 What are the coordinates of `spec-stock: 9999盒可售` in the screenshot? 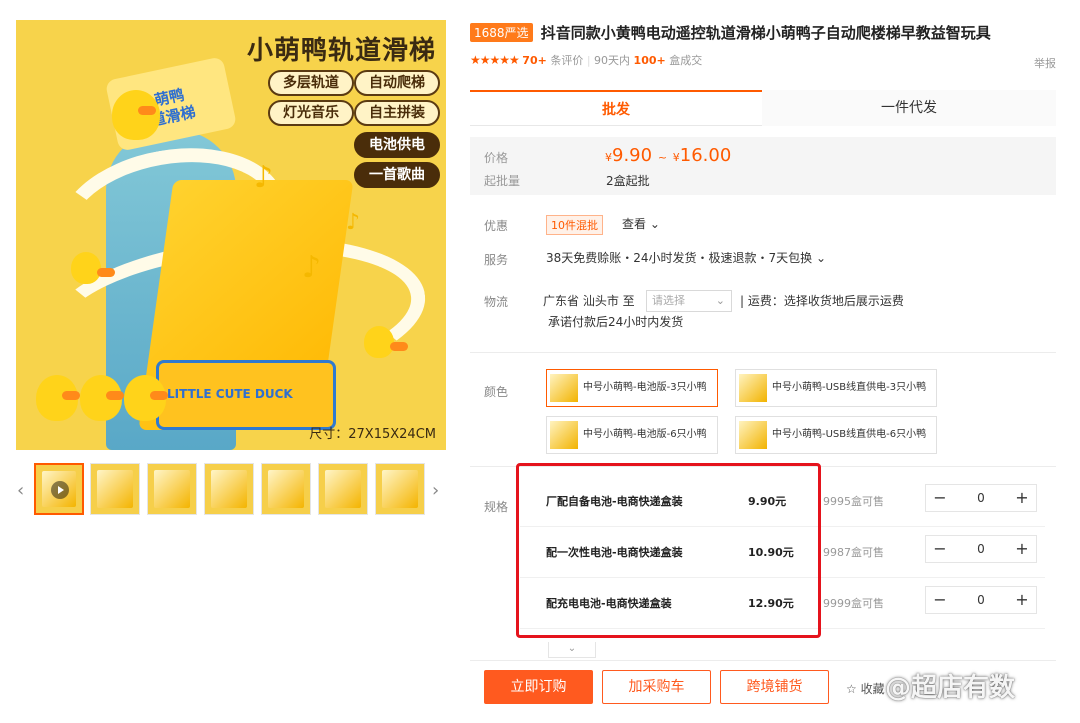 It's located at (853, 603).